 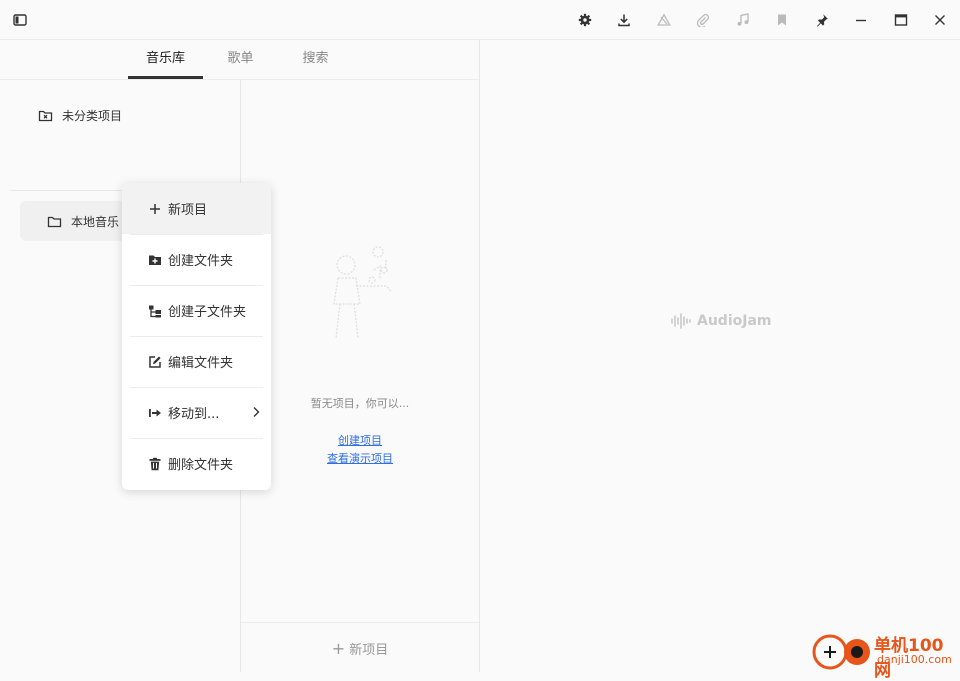 I want to click on music-note-icon, so click(x=743, y=20).